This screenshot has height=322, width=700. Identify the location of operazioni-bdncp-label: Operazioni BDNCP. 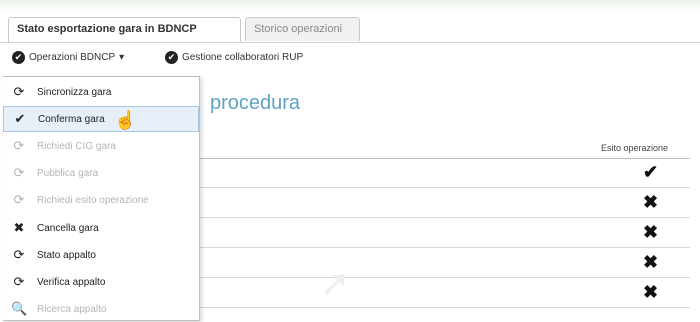
(72, 57).